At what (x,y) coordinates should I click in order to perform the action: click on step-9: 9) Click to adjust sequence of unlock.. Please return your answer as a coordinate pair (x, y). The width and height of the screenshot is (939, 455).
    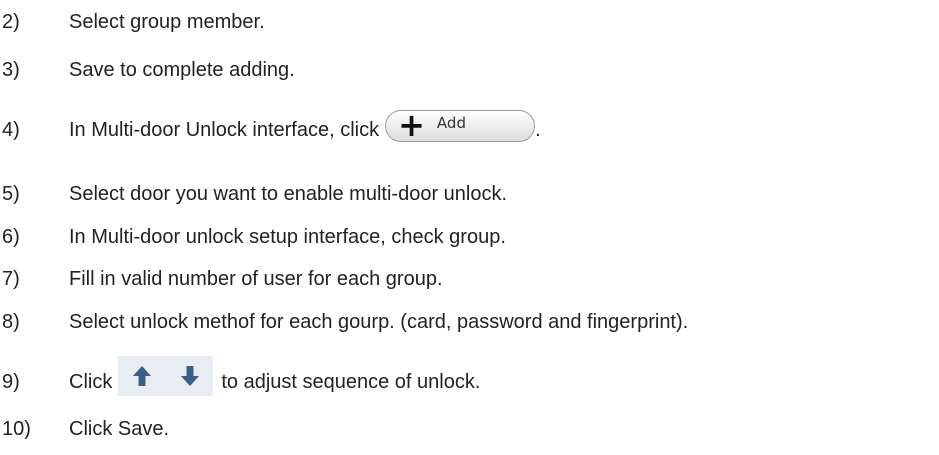
    Looking at the image, I should click on (240, 379).